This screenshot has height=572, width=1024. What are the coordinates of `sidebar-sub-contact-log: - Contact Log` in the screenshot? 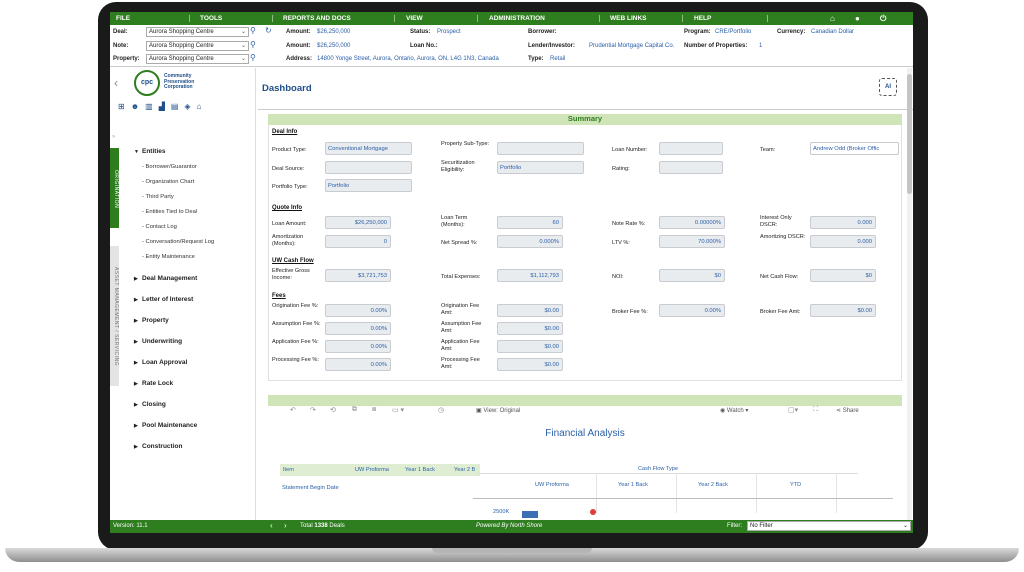 It's located at (159, 227).